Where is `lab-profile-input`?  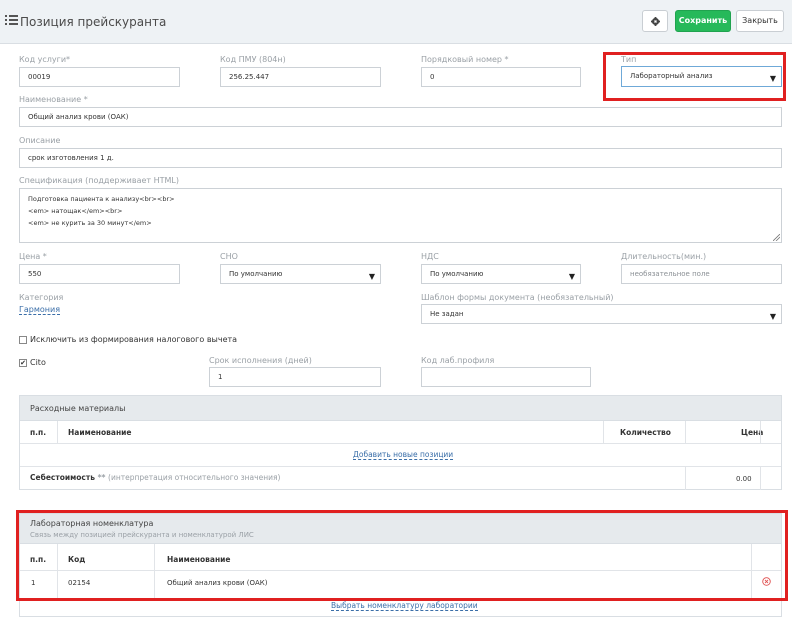
lab-profile-input is located at coordinates (506, 377).